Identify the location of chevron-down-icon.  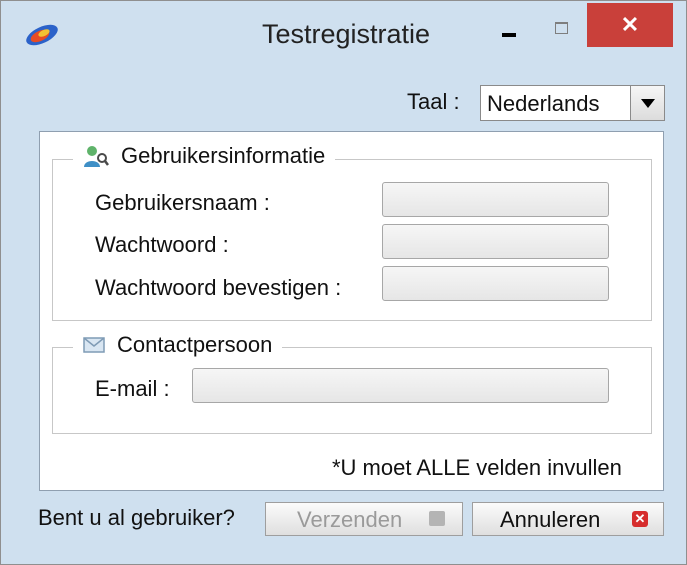
(647, 103).